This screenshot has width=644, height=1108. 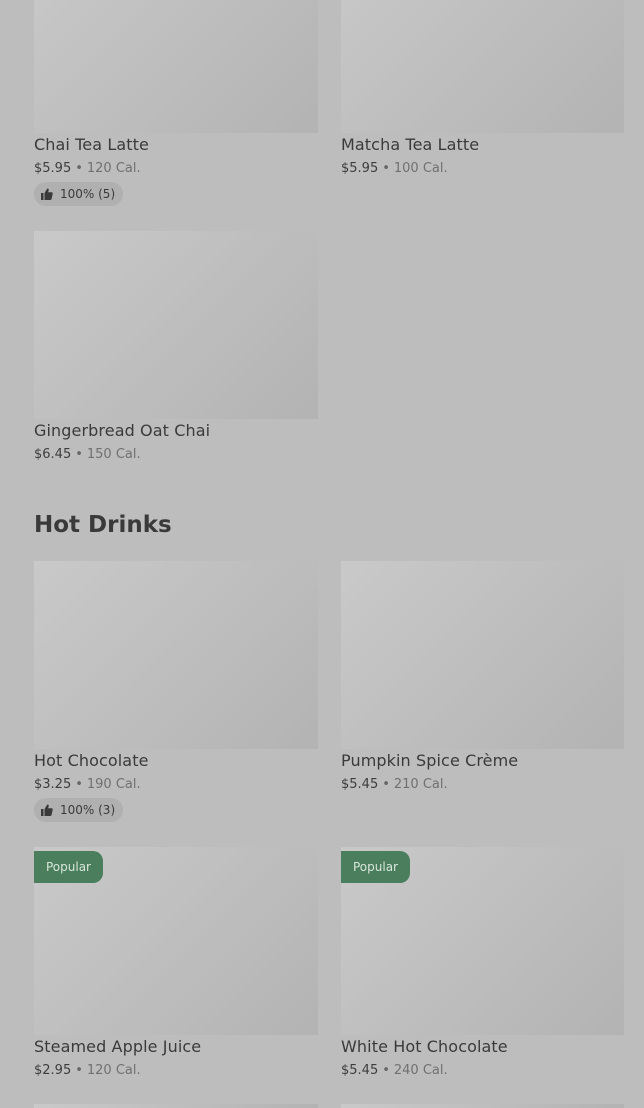 What do you see at coordinates (113, 454) in the screenshot?
I see `item-calories: 150 Cal.` at bounding box center [113, 454].